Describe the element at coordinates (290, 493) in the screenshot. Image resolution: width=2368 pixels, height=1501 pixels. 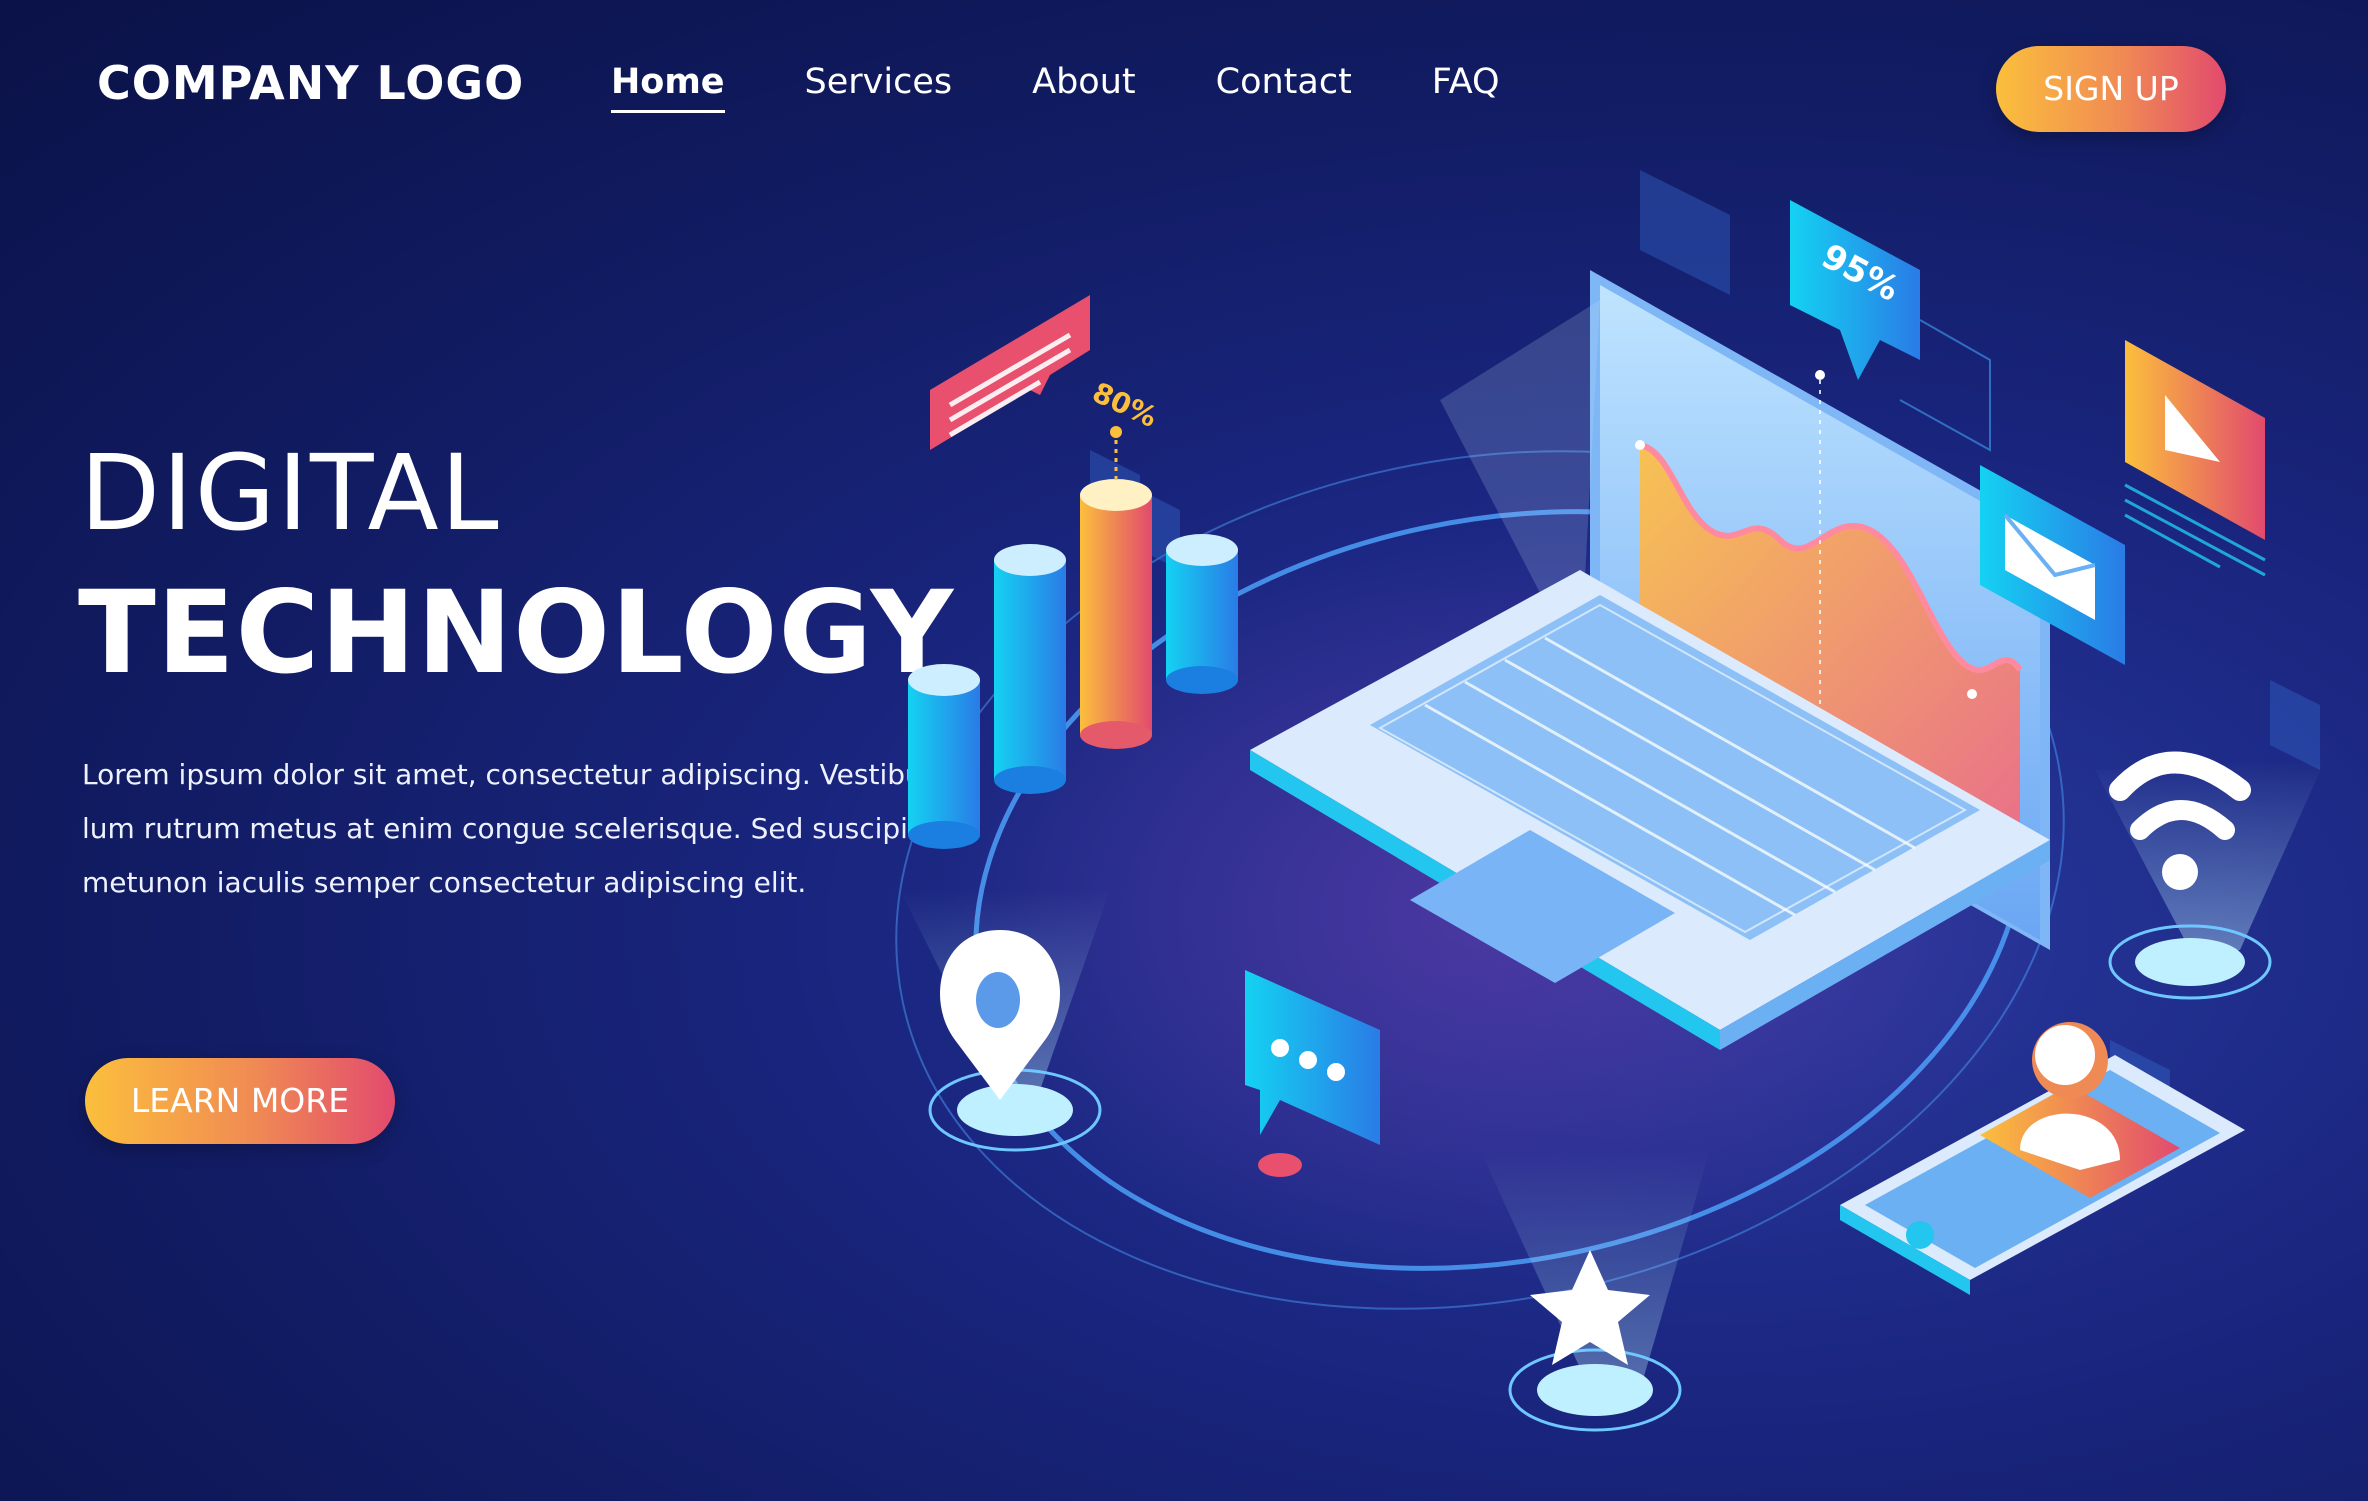
I see `hero-title-line1: DIGITAL` at that location.